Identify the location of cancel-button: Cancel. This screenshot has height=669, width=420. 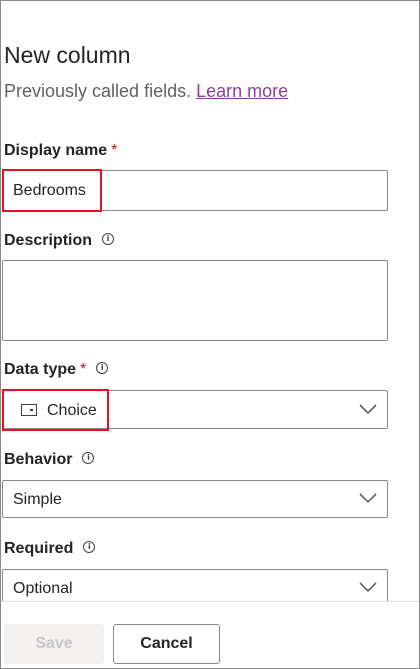
(166, 644).